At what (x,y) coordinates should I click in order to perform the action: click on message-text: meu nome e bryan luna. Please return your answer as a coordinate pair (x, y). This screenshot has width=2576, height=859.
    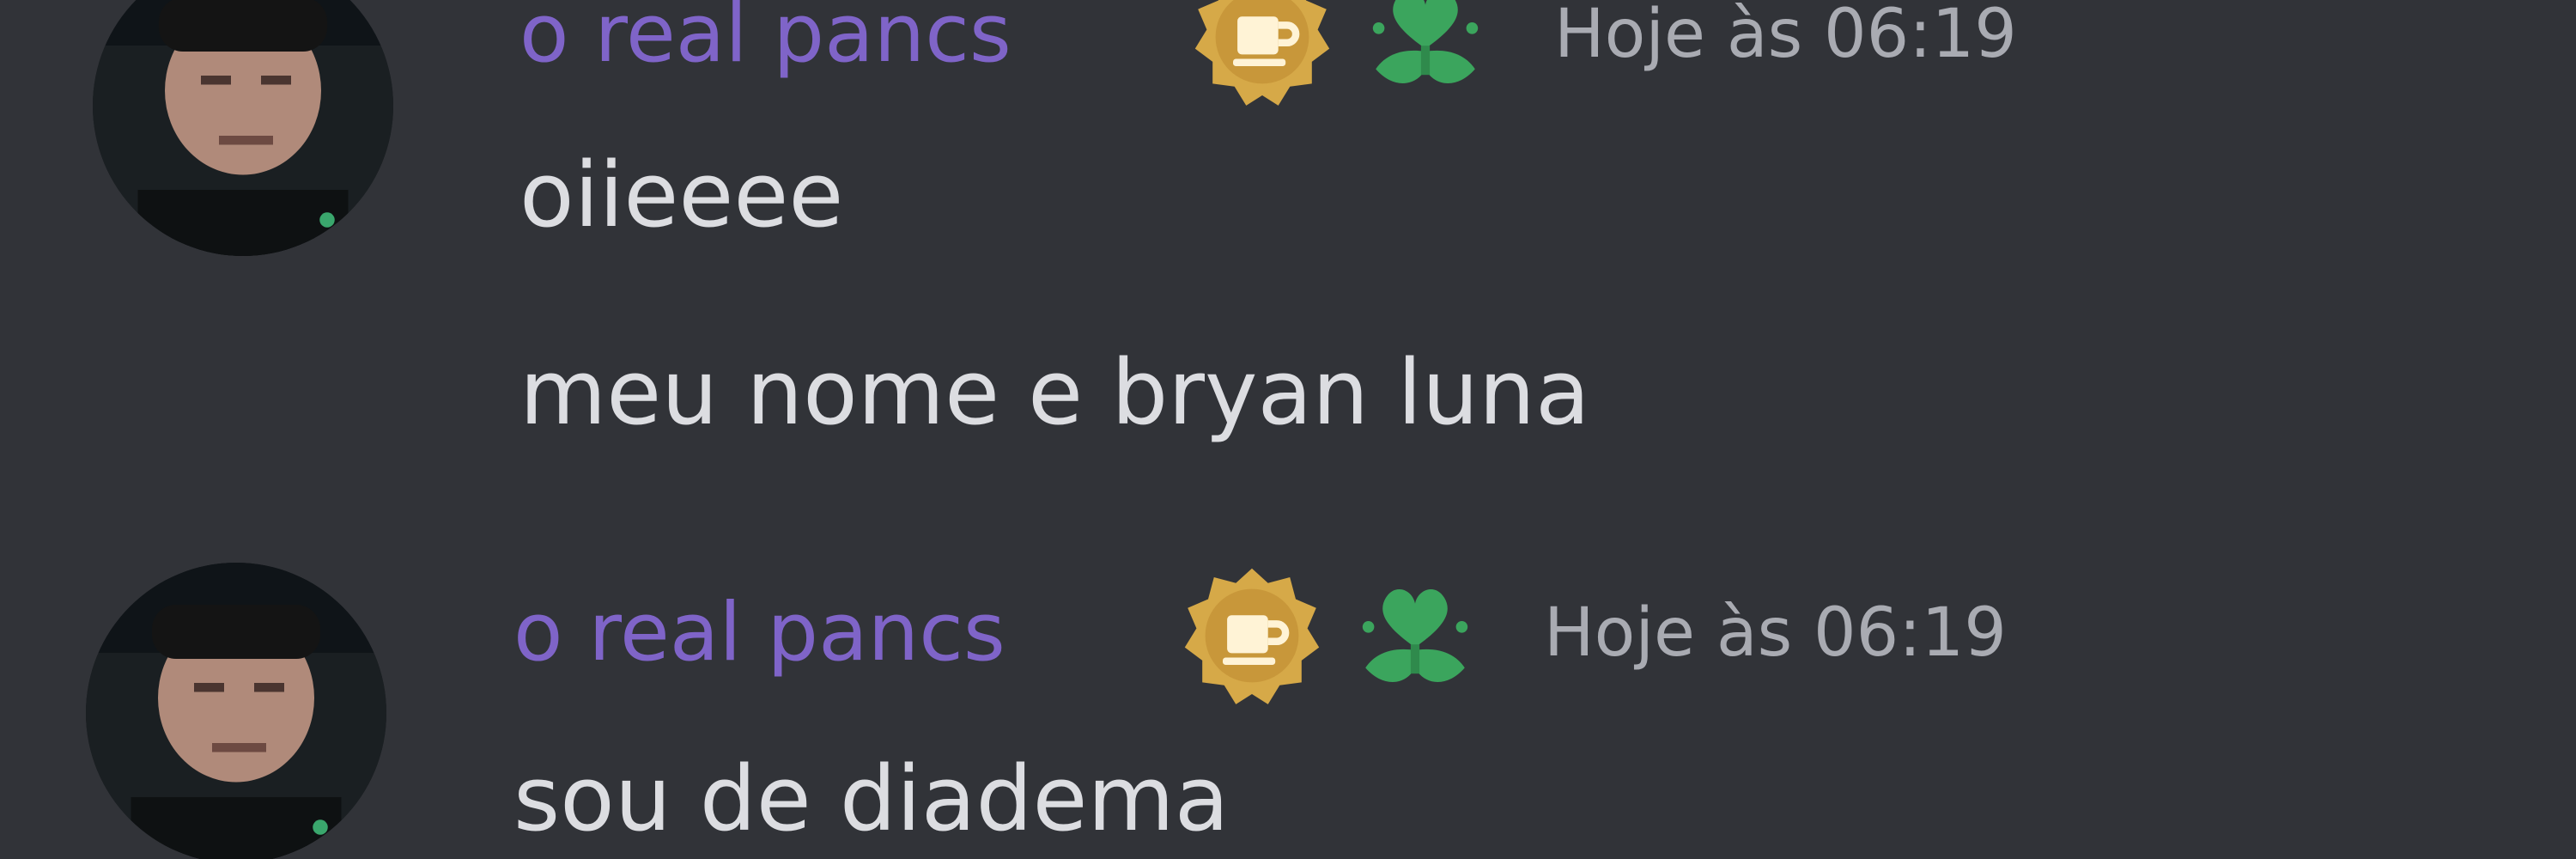
    Looking at the image, I should click on (1054, 393).